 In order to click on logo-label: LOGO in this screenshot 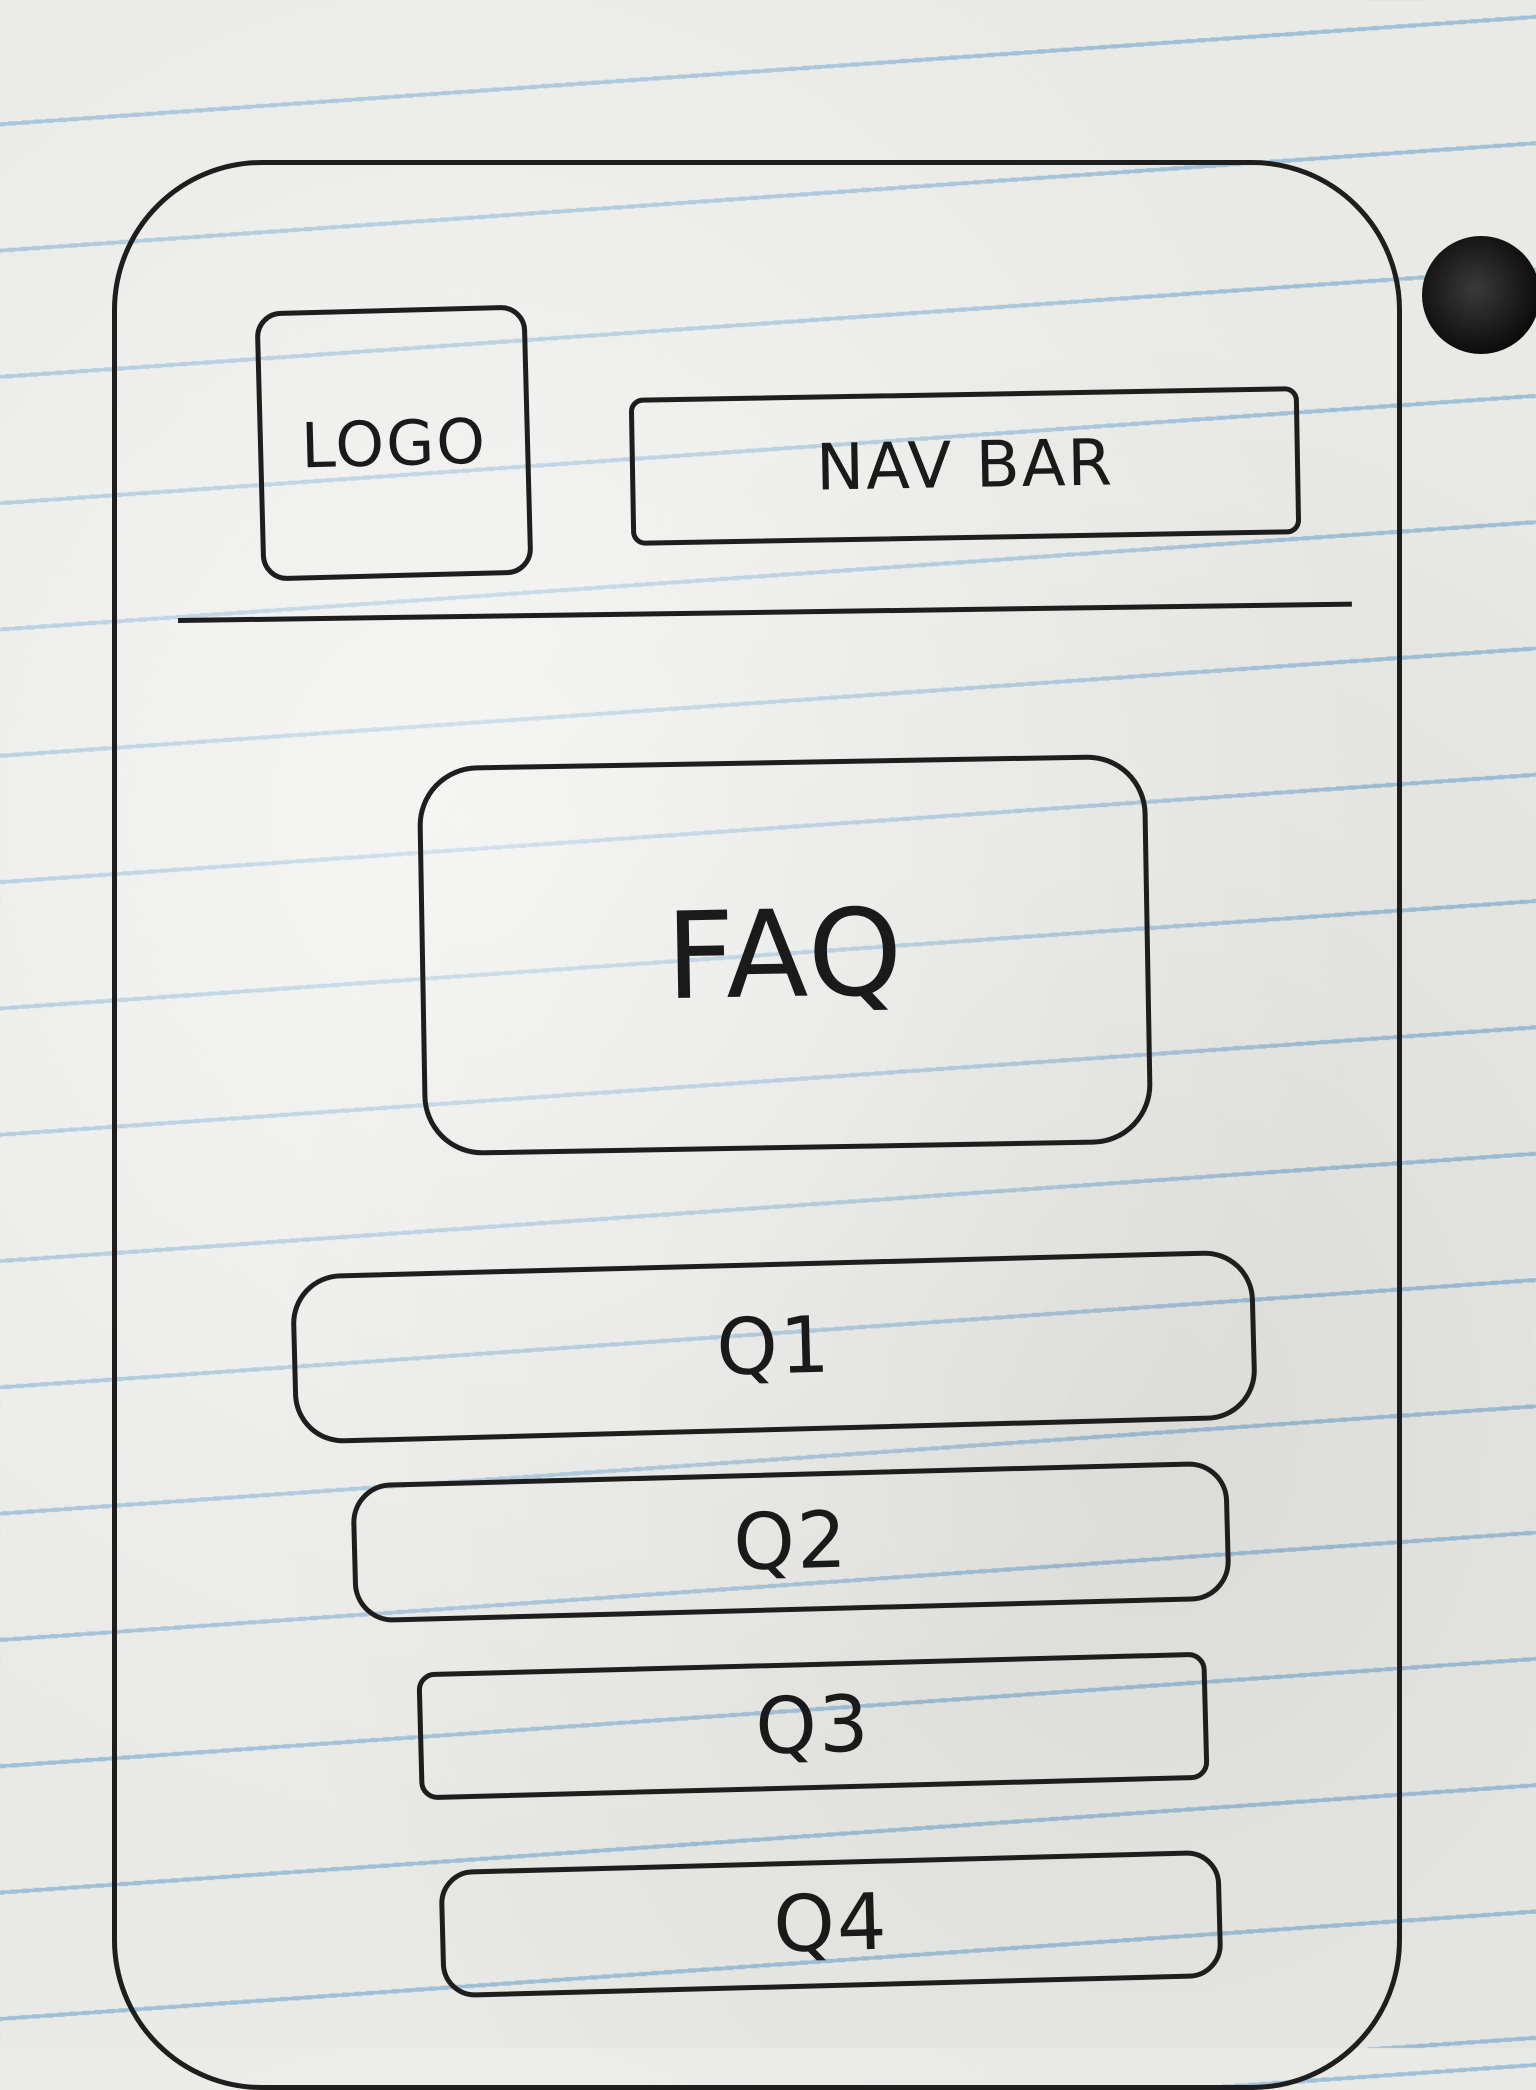, I will do `click(394, 443)`.